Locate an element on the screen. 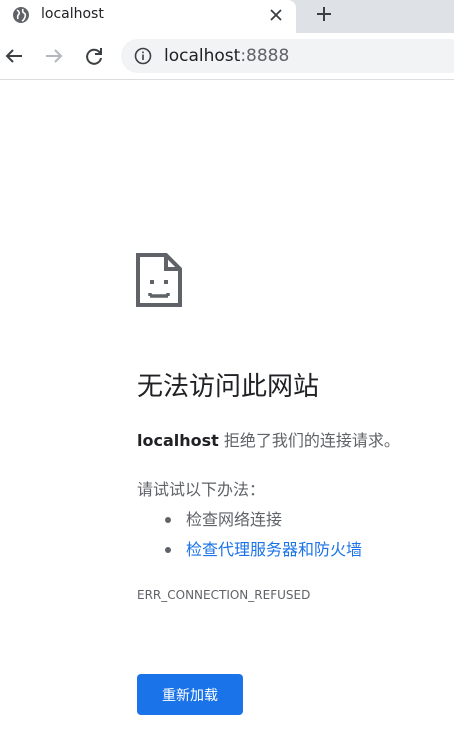 This screenshot has width=454, height=740. tab-strip: localhost is located at coordinates (227, 16).